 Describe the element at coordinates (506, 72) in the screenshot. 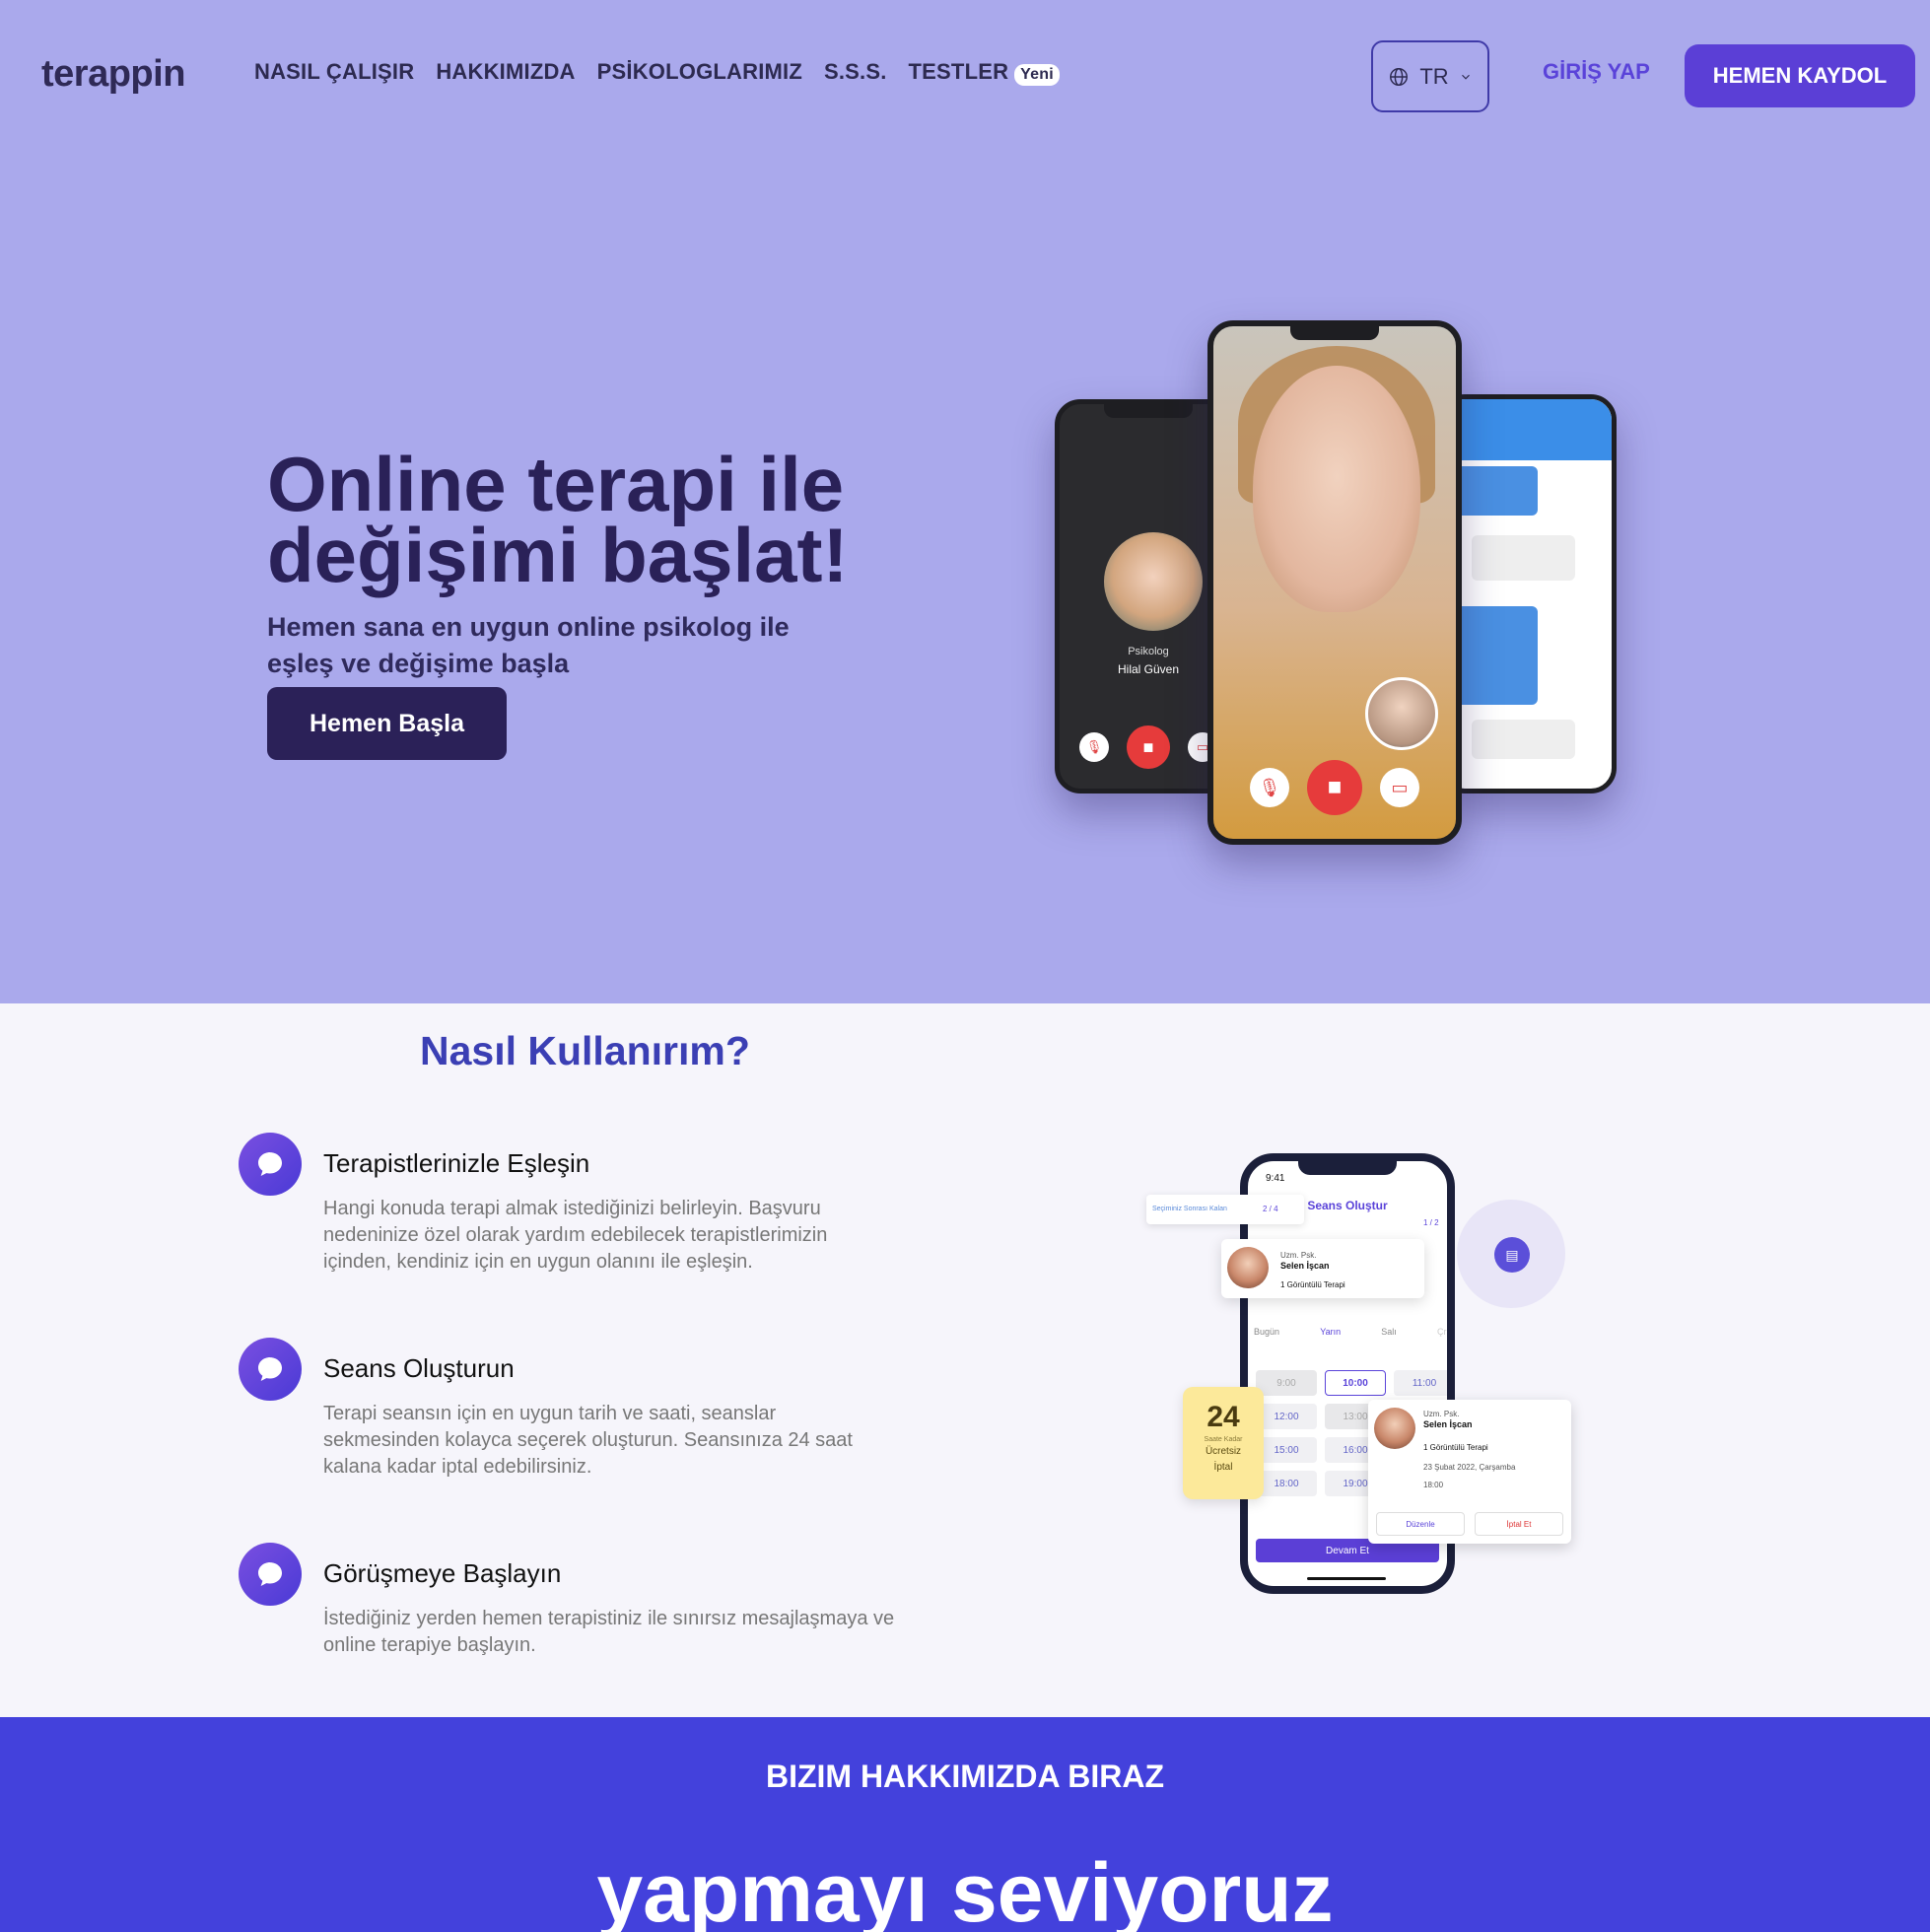

I see `nav-about: HAKKIMIZDA` at that location.